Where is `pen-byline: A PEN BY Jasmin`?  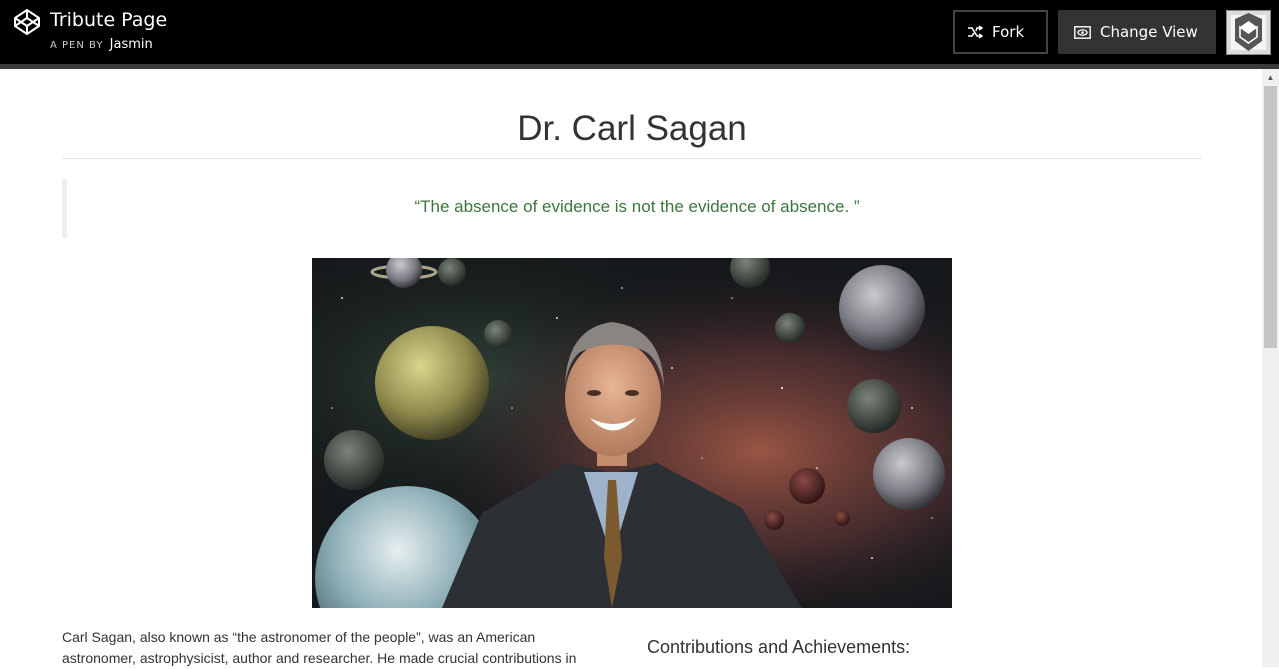
pen-byline: A PEN BY Jasmin is located at coordinates (101, 45).